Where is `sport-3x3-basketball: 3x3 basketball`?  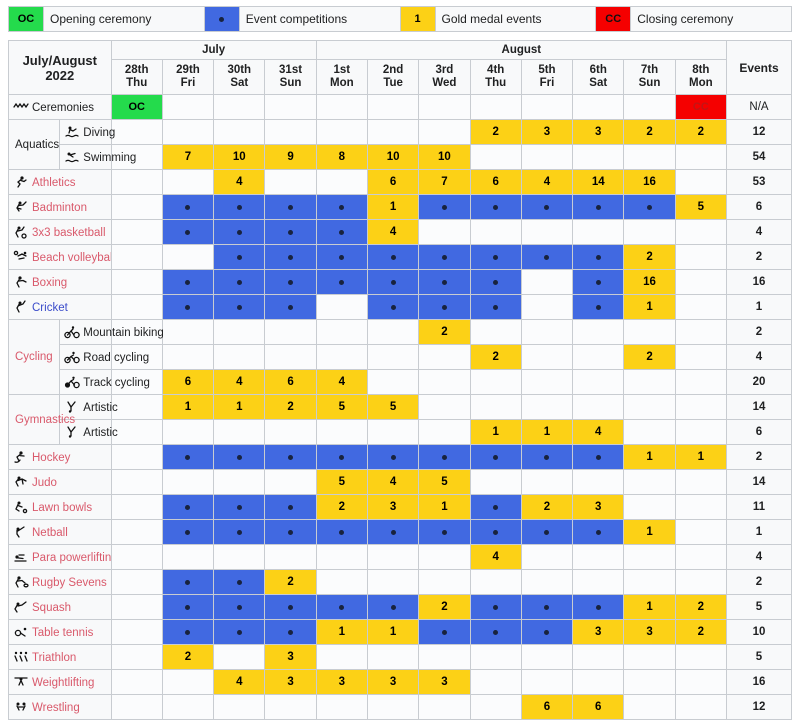
sport-3x3-basketball: 3x3 basketball is located at coordinates (60, 232).